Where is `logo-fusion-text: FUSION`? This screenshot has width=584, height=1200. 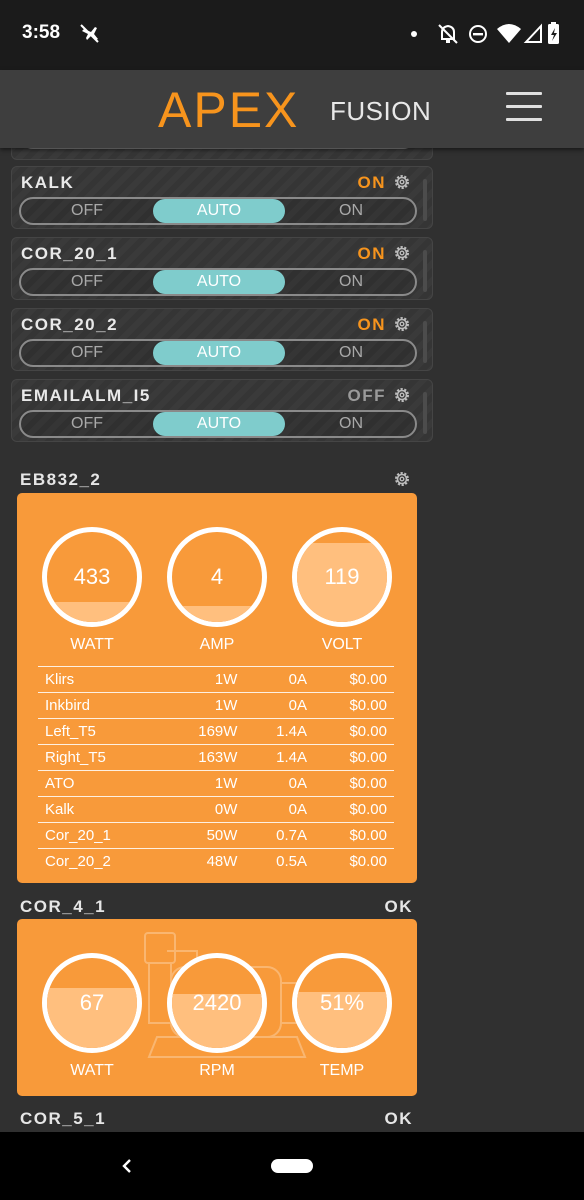
logo-fusion-text: FUSION is located at coordinates (381, 111).